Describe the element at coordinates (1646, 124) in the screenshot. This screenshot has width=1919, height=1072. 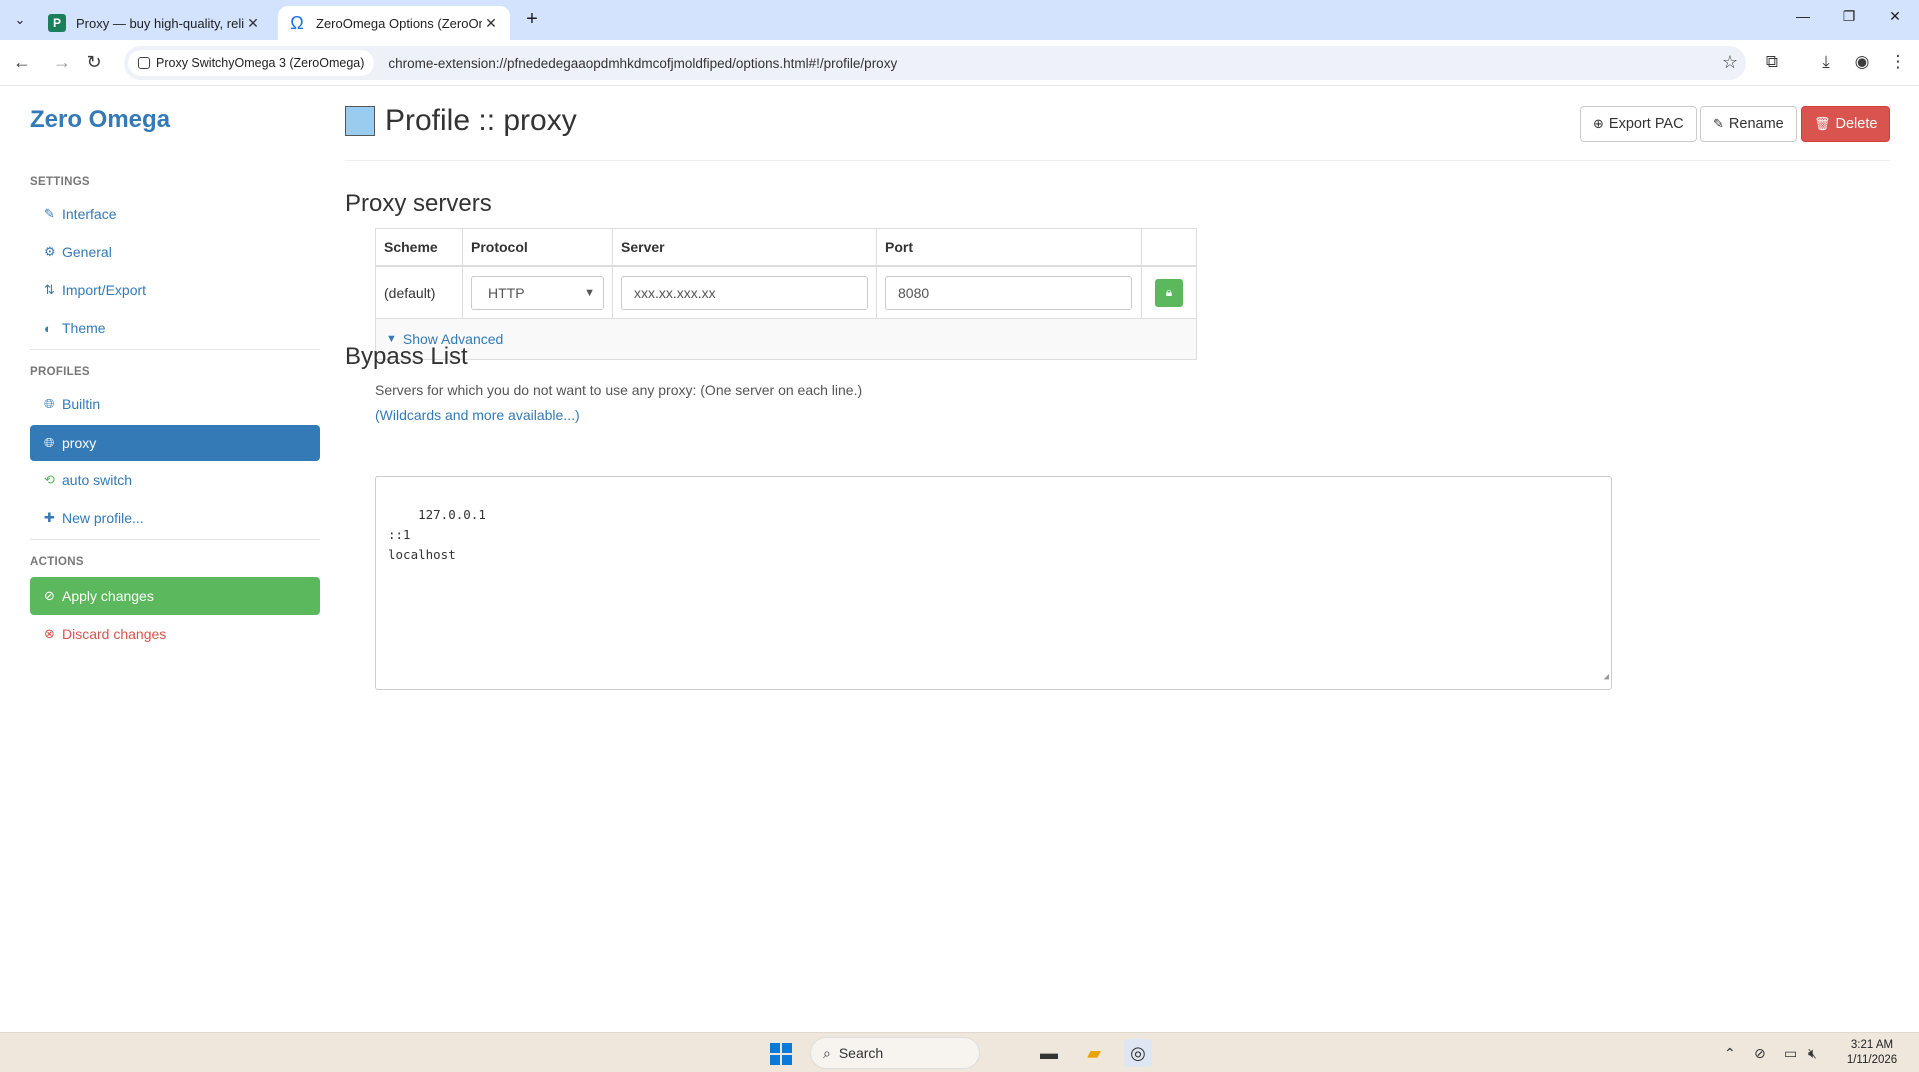
I see `export-pac-label: Export PAC` at that location.